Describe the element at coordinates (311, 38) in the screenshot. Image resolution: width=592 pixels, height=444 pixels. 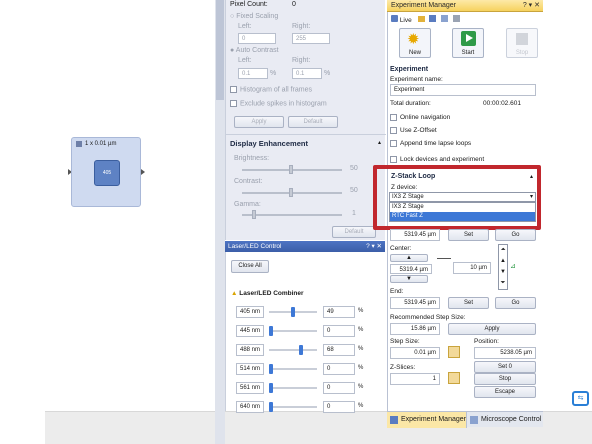
I see `right1-input: 255` at that location.